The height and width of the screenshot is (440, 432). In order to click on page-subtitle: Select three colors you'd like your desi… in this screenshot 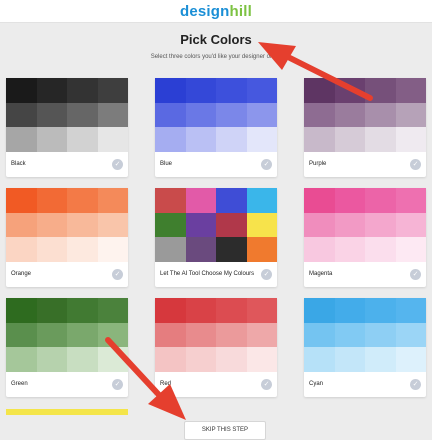, I will do `click(216, 57)`.